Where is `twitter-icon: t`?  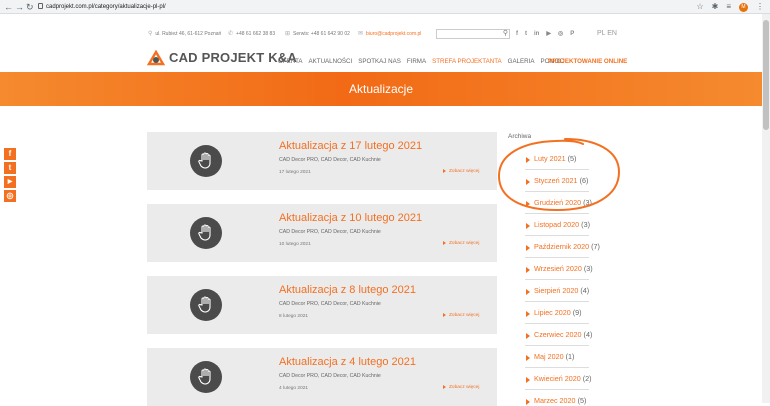 twitter-icon: t is located at coordinates (526, 34).